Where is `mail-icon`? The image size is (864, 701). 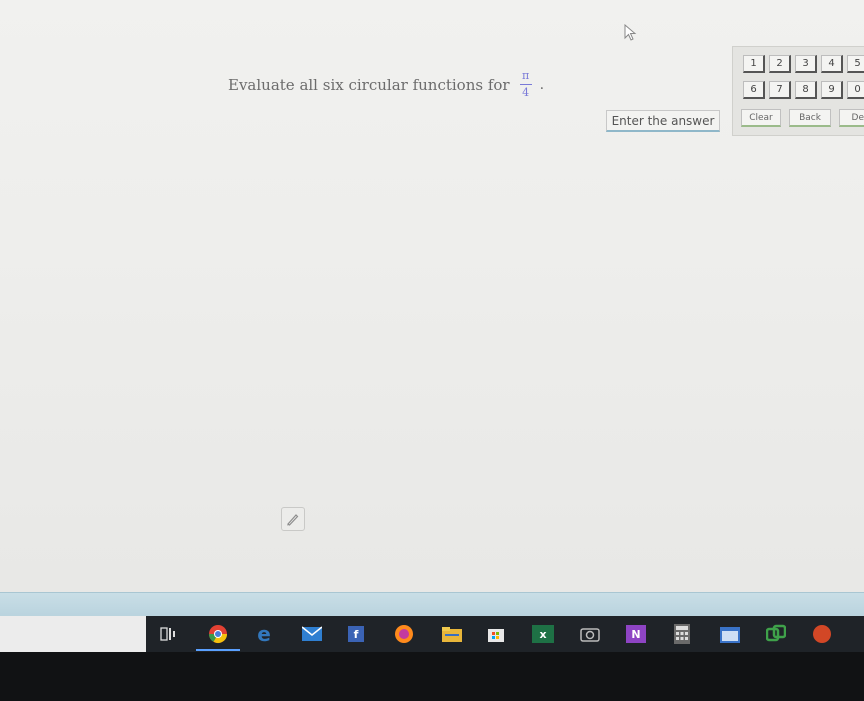 mail-icon is located at coordinates (312, 634).